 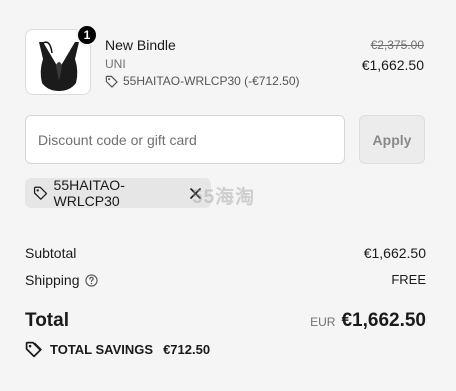 I want to click on applied-discount-chip: 55HAITAO-WRLCP30, so click(x=118, y=193).